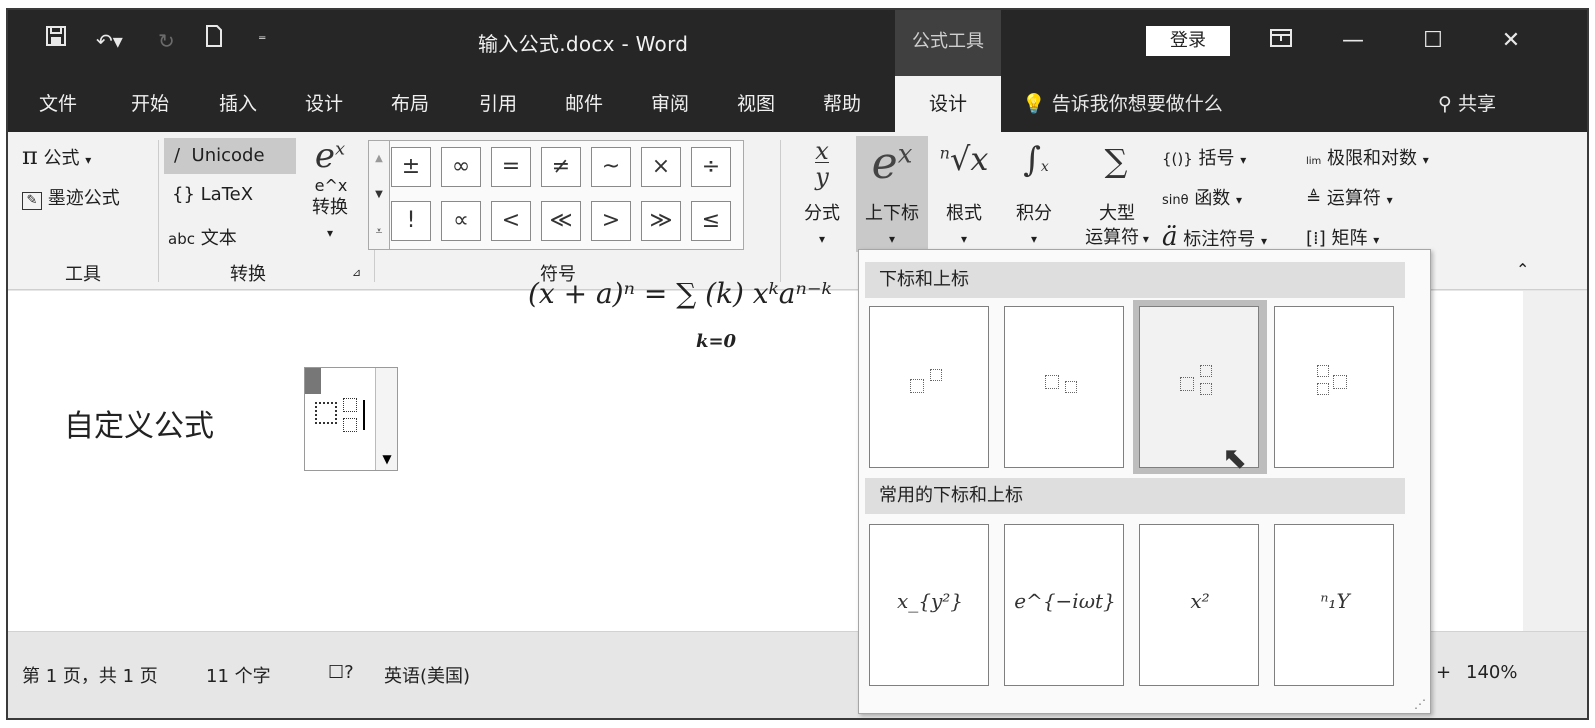 The height and width of the screenshot is (728, 1595). I want to click on equation-handle-icon, so click(313, 381).